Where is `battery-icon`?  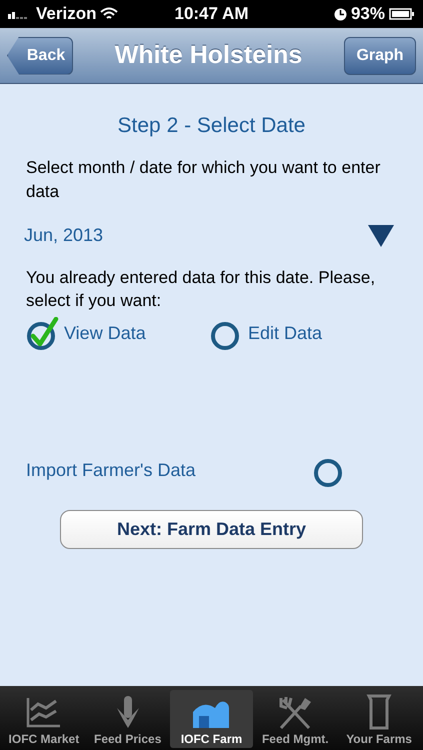
battery-icon is located at coordinates (402, 14).